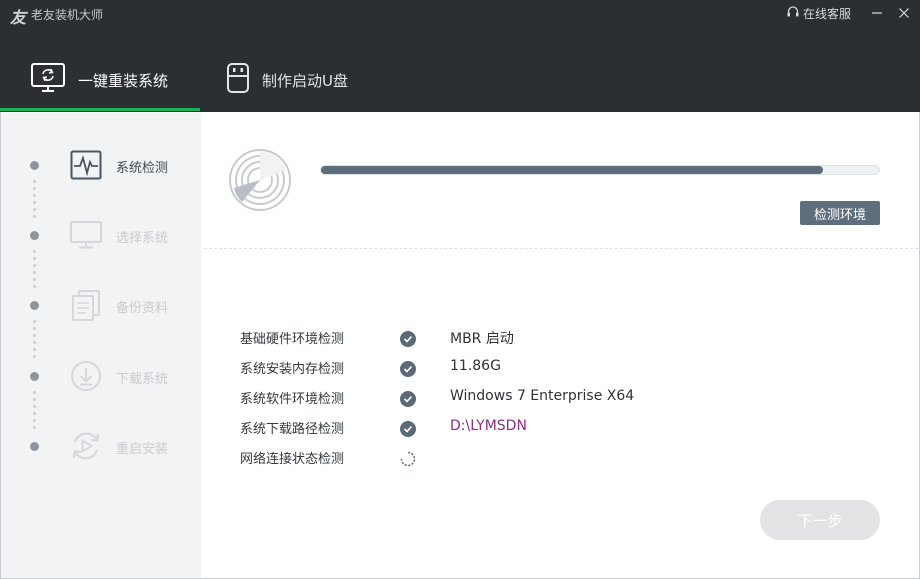 This screenshot has width=920, height=579. Describe the element at coordinates (488, 426) in the screenshot. I see `download-path-link: D:\LYMSDN` at that location.